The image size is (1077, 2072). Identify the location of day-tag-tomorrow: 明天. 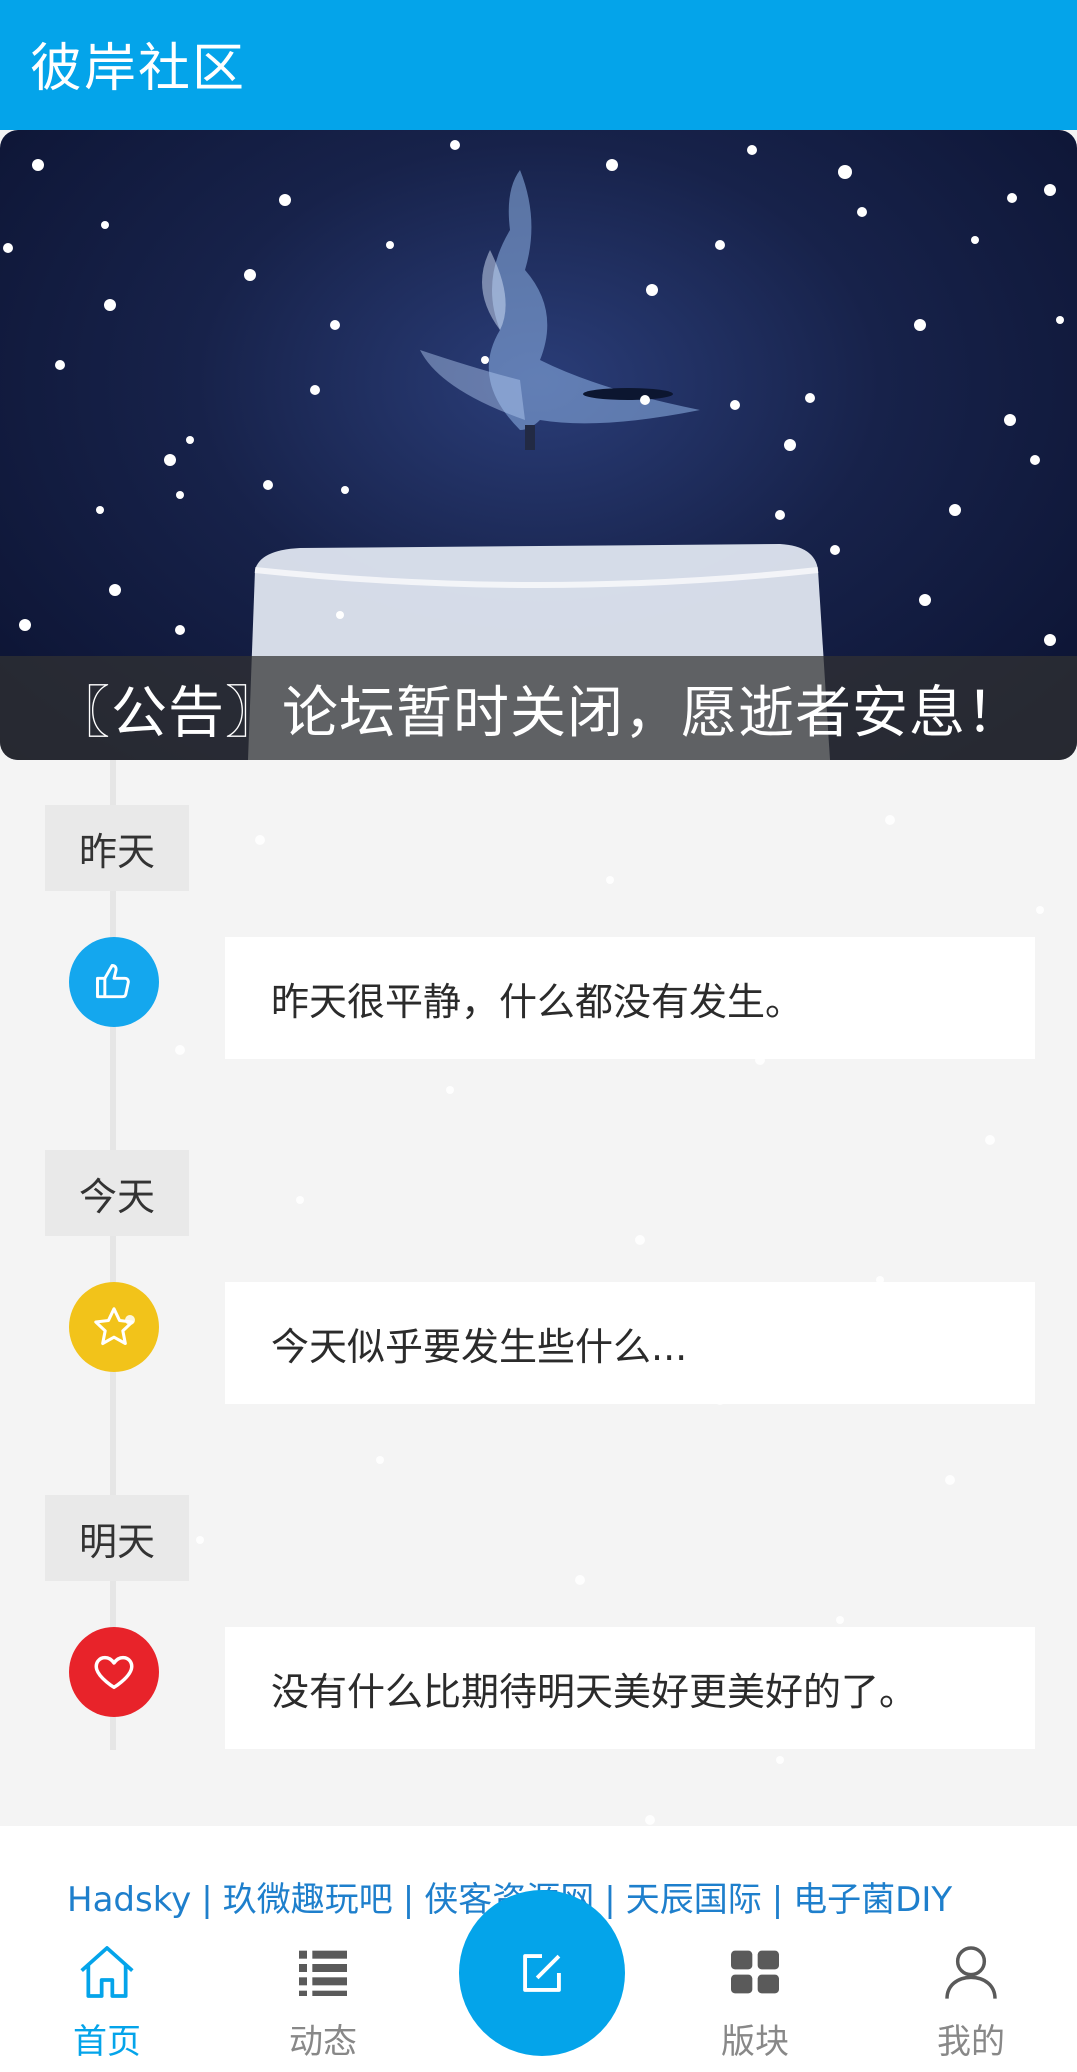
(117, 1538).